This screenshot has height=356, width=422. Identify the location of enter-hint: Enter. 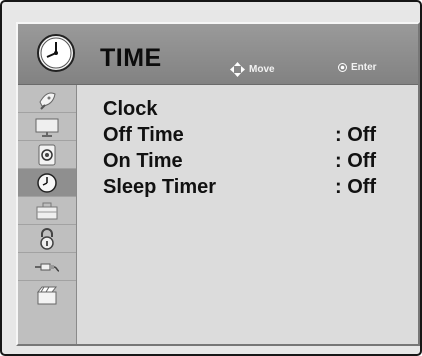
(357, 67).